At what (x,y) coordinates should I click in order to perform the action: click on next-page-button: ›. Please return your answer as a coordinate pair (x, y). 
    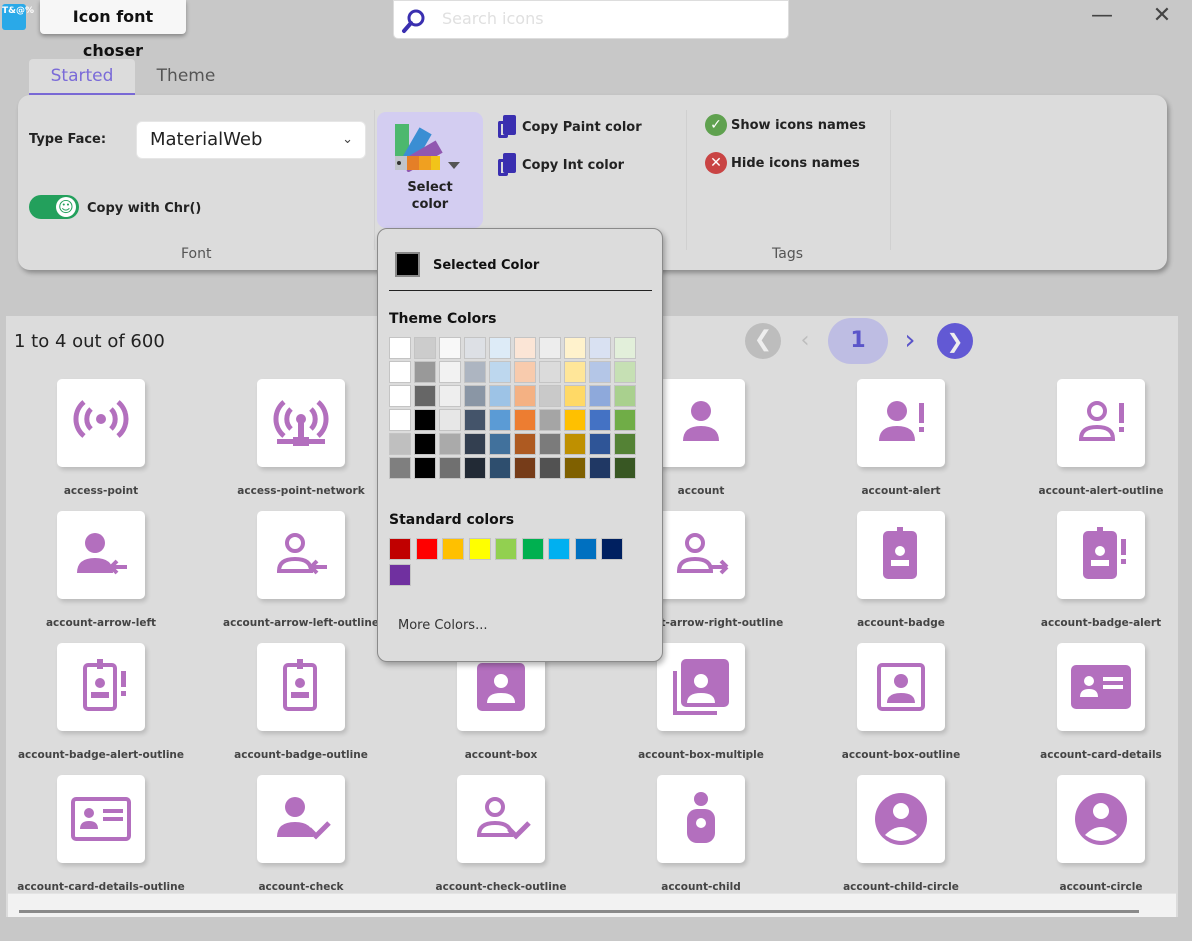
    Looking at the image, I should click on (910, 341).